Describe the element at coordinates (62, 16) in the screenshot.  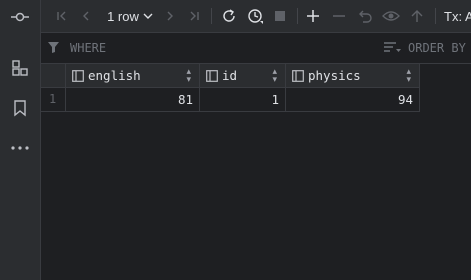
I see `first-page-icon` at that location.